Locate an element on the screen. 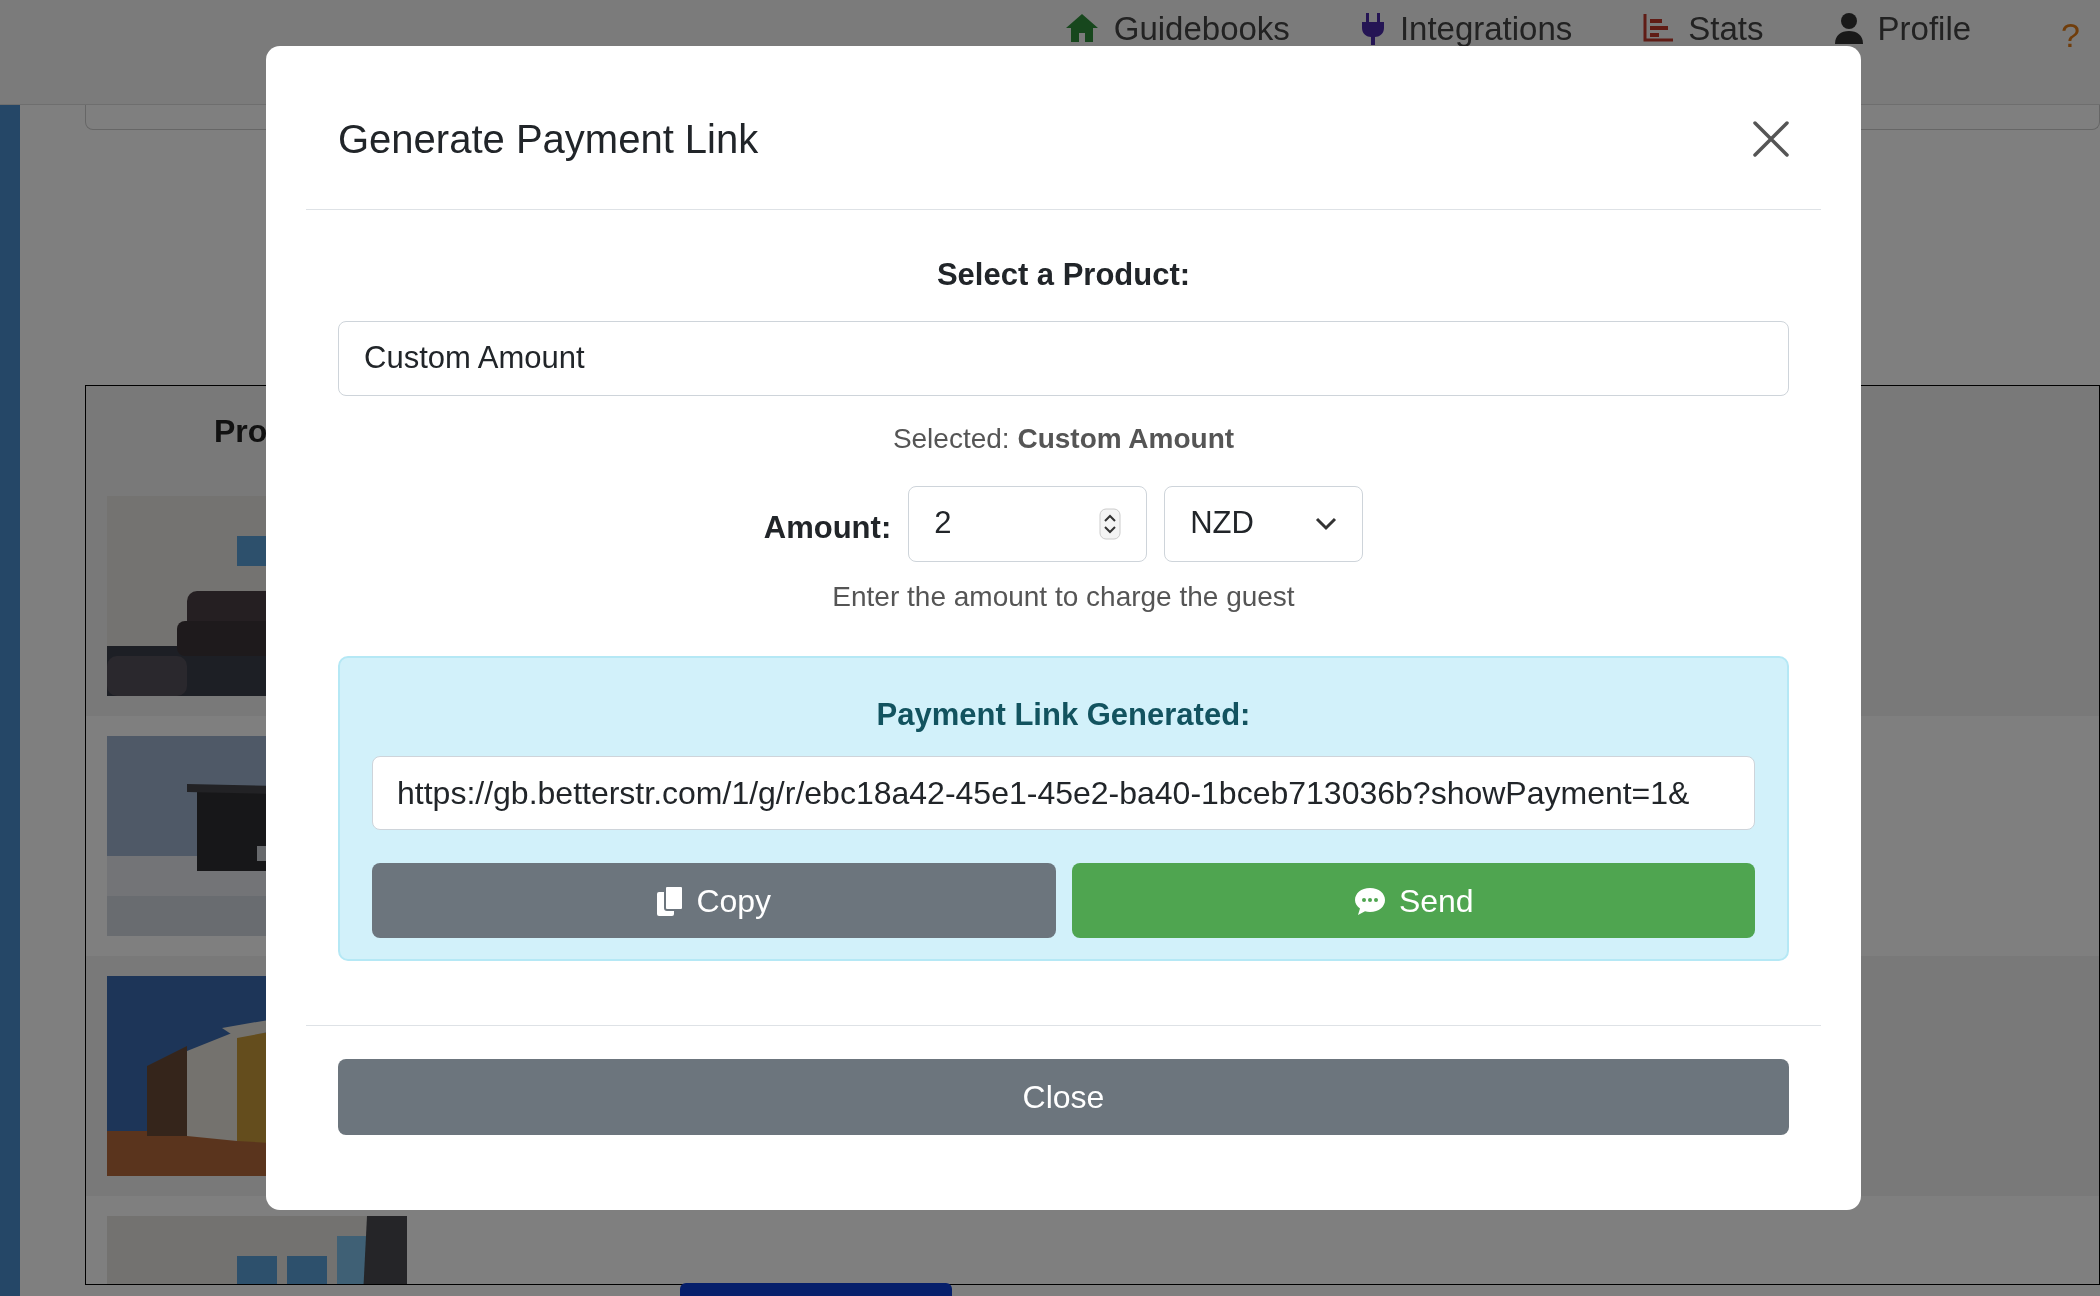 This screenshot has height=1296, width=2100. product-label: Select a Product: is located at coordinates (1063, 275).